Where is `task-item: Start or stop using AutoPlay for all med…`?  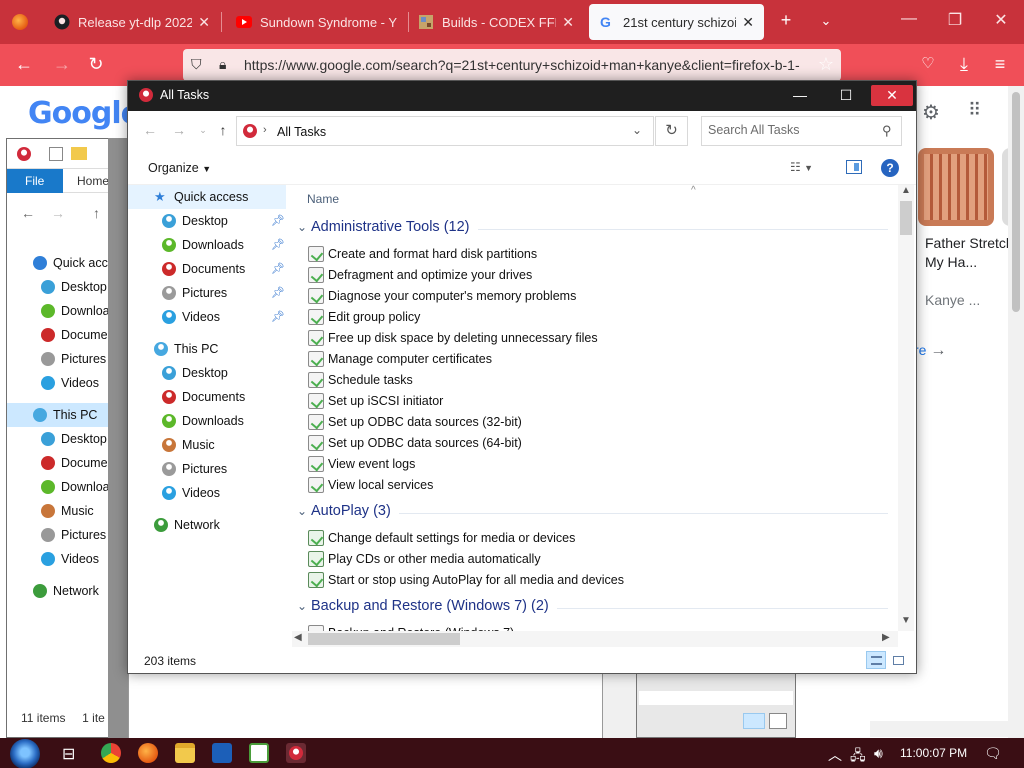
task-item: Start or stop using AutoPlay for all med… is located at coordinates (466, 579).